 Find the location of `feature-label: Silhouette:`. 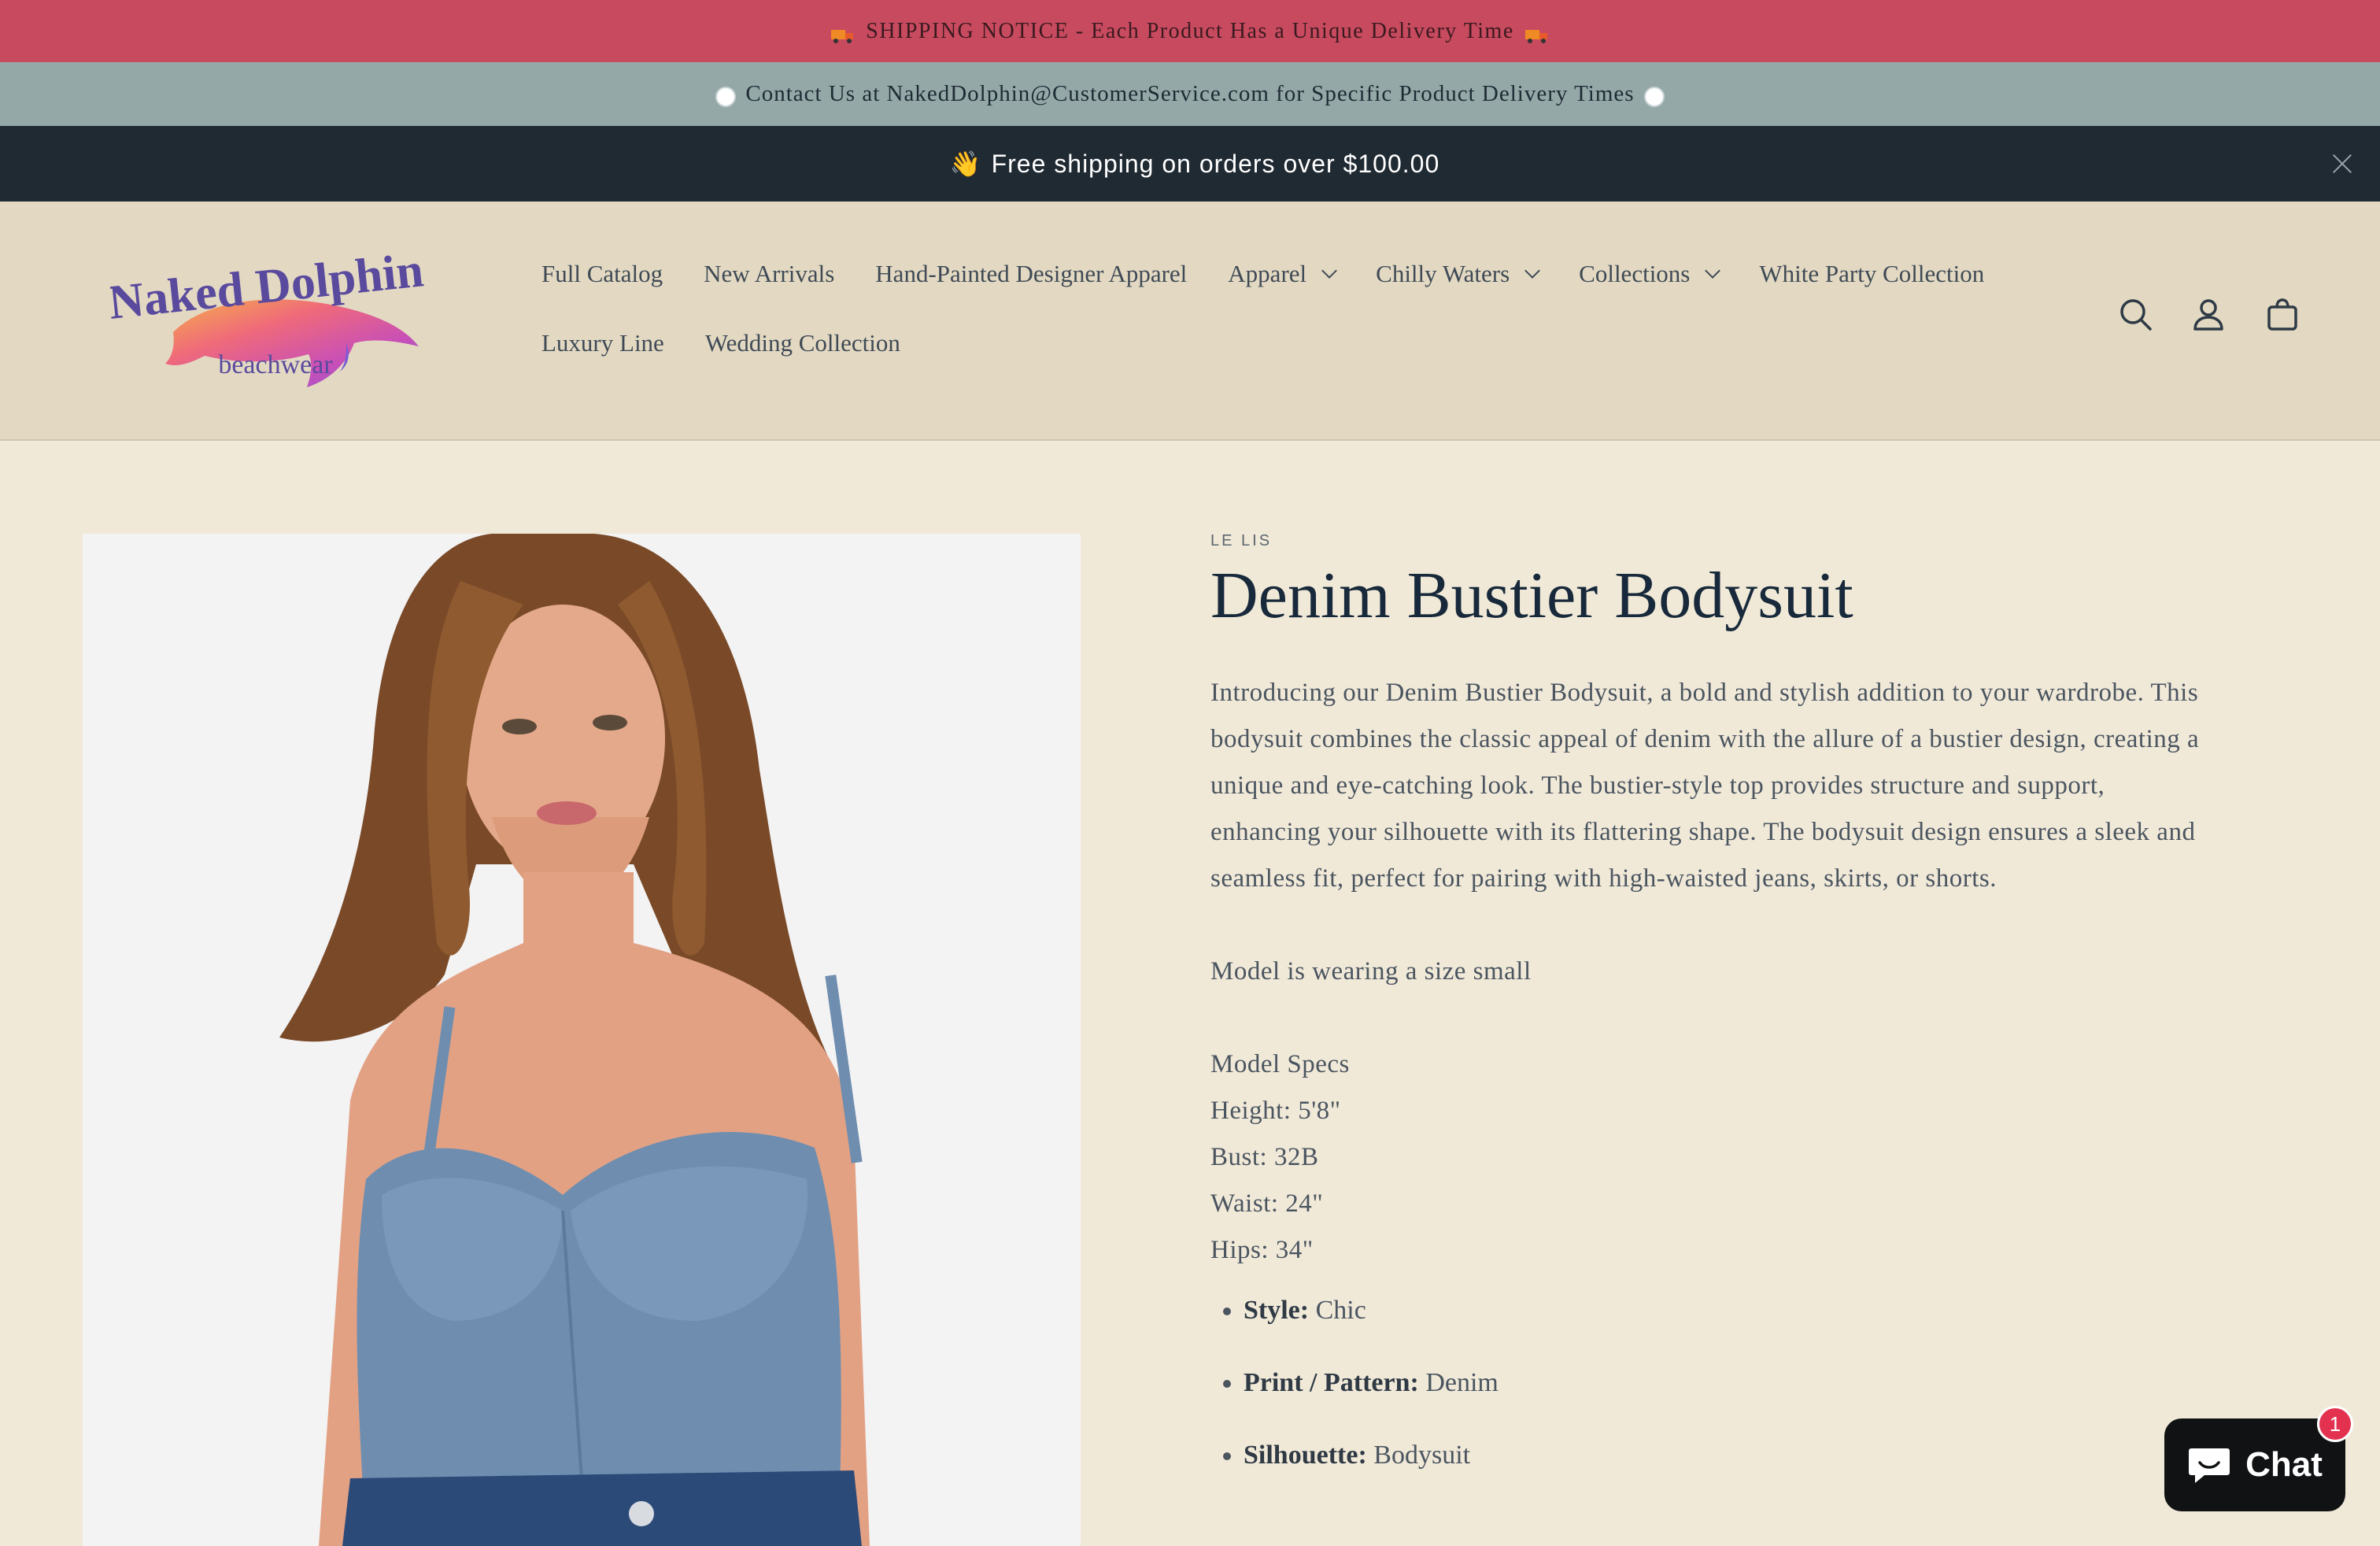

feature-label: Silhouette: is located at coordinates (1305, 1456).